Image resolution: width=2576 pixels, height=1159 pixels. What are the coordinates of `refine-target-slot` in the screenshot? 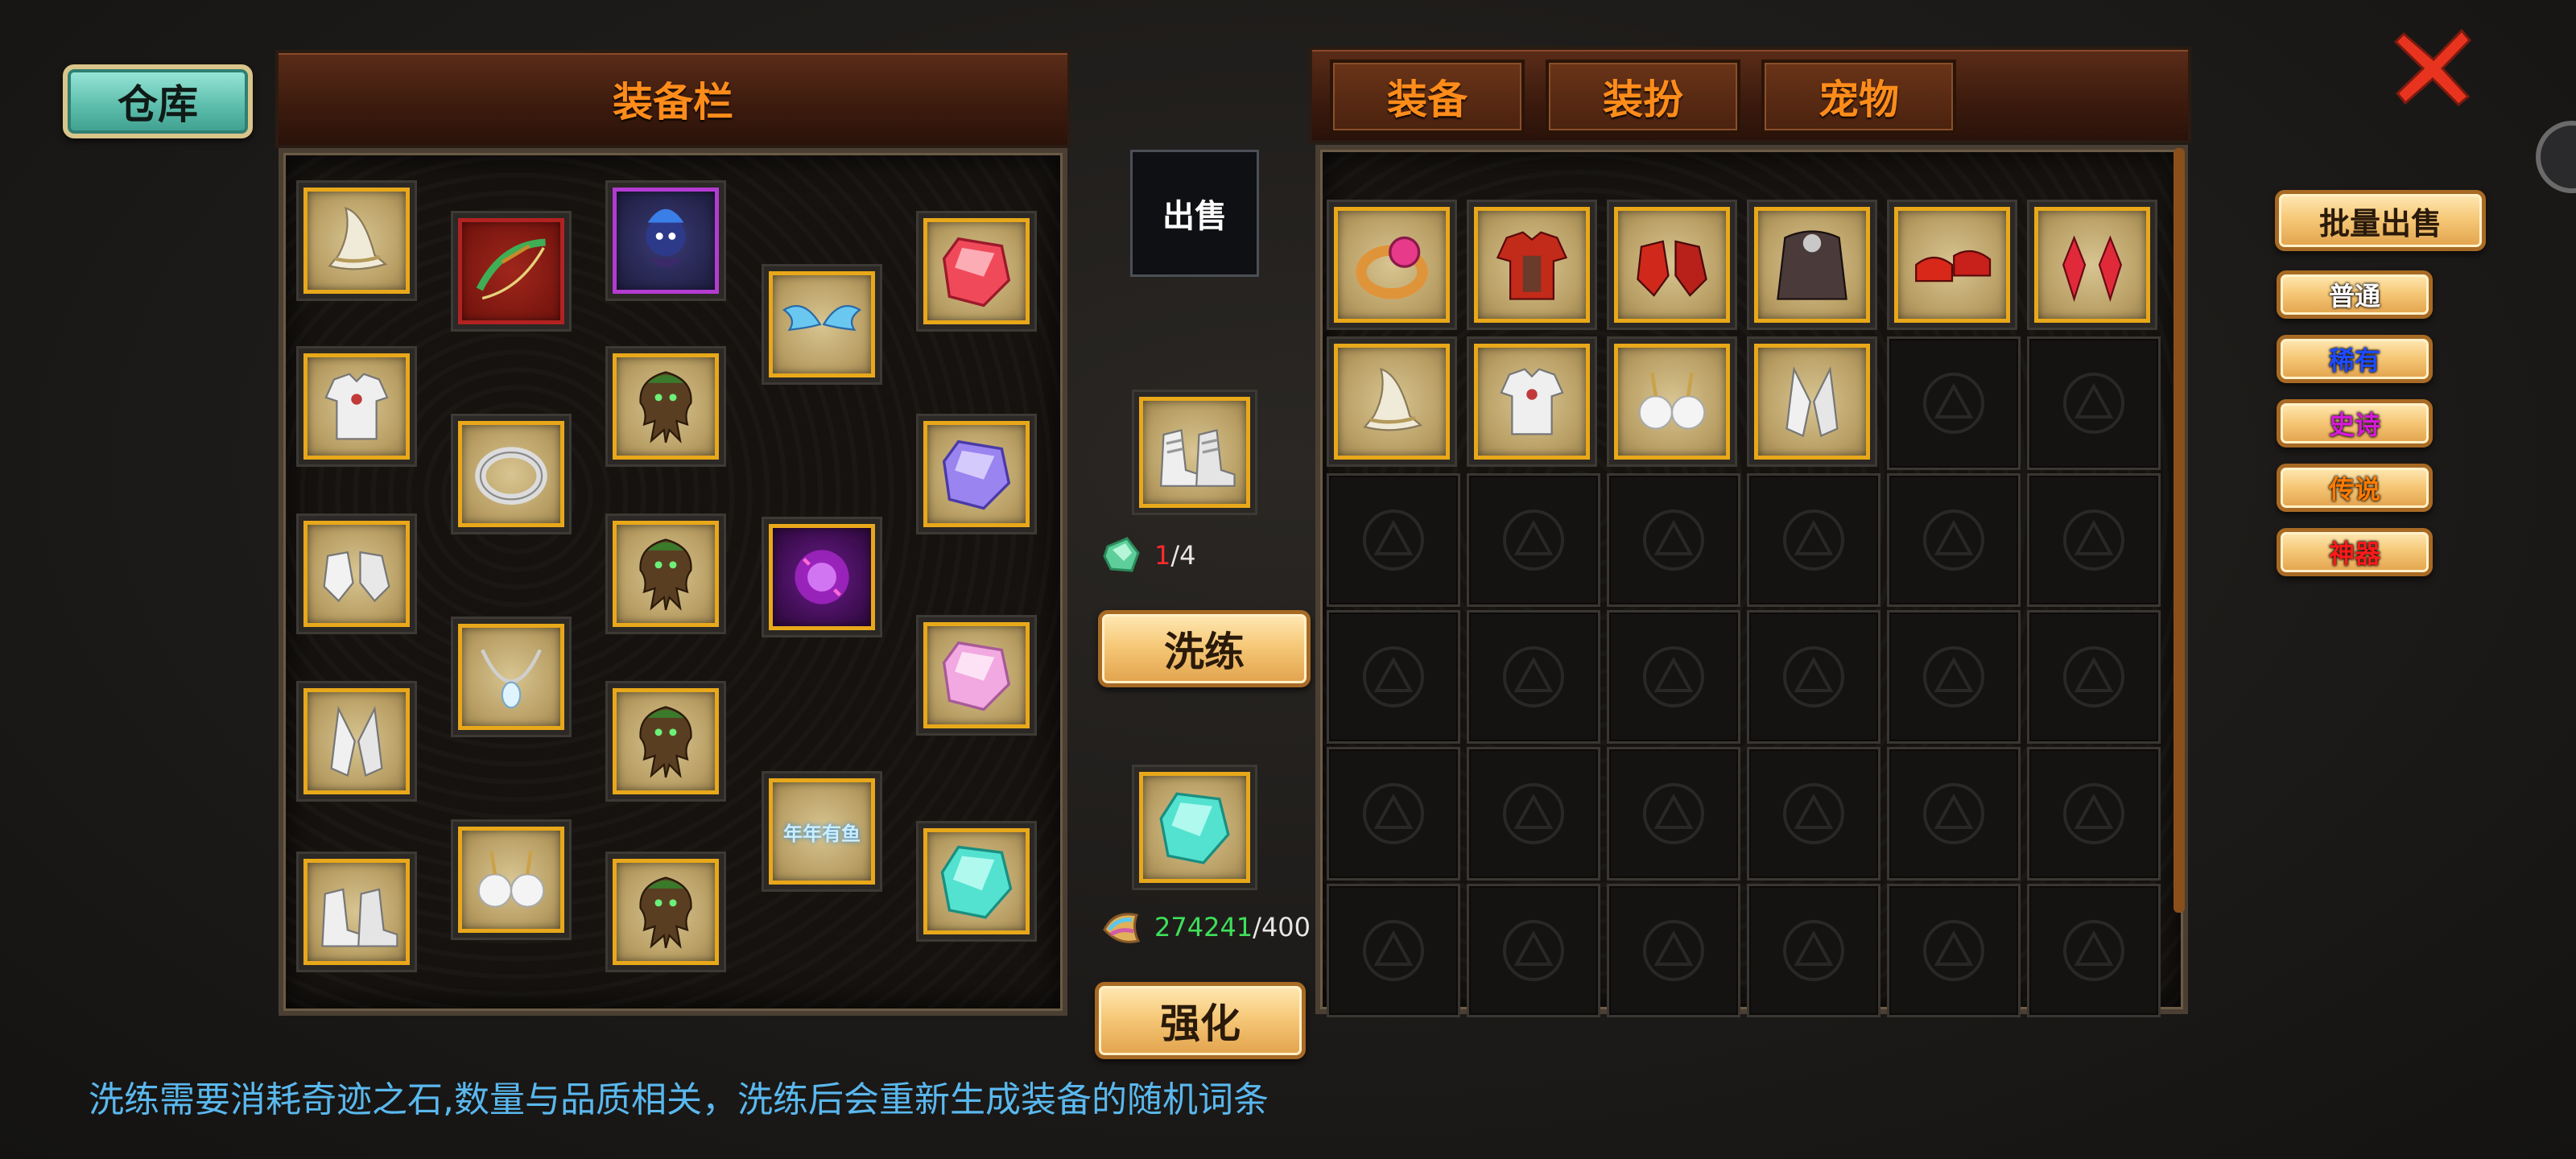 It's located at (1194, 452).